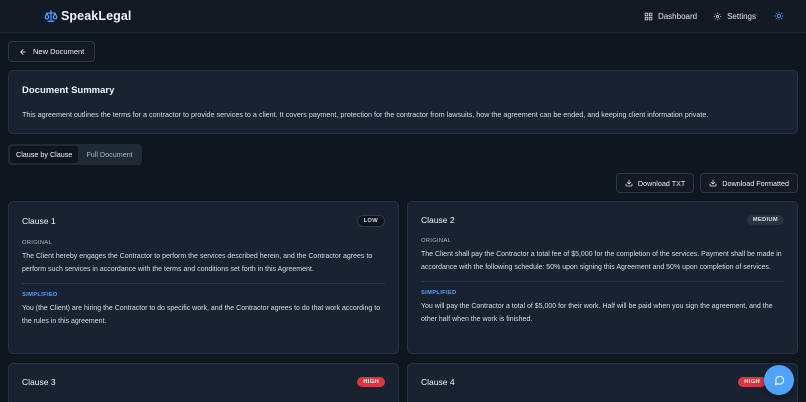 This screenshot has width=806, height=402. I want to click on nav-dashboard-label: Dashboard, so click(677, 16).